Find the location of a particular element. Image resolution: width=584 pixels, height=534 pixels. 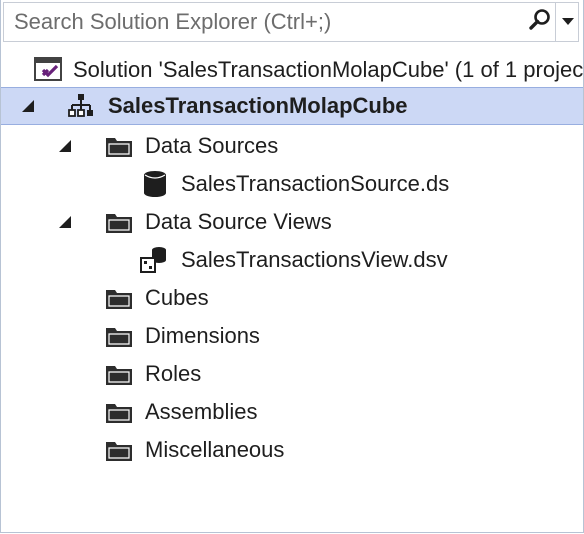

tree-item-label: SalesTransactionMolapCube is located at coordinates (258, 105).